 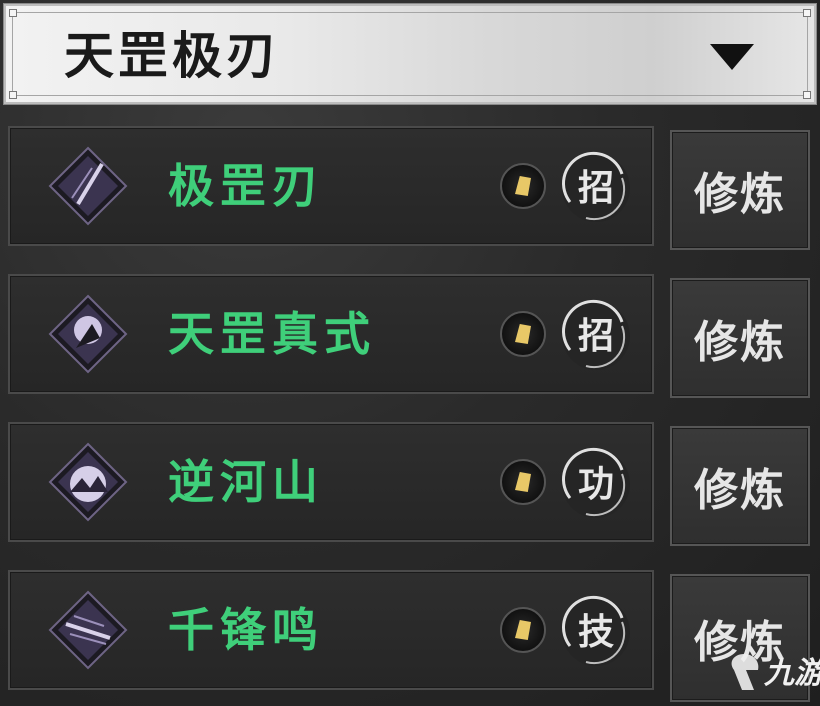 I want to click on nine-game-logo-icon, so click(x=745, y=672).